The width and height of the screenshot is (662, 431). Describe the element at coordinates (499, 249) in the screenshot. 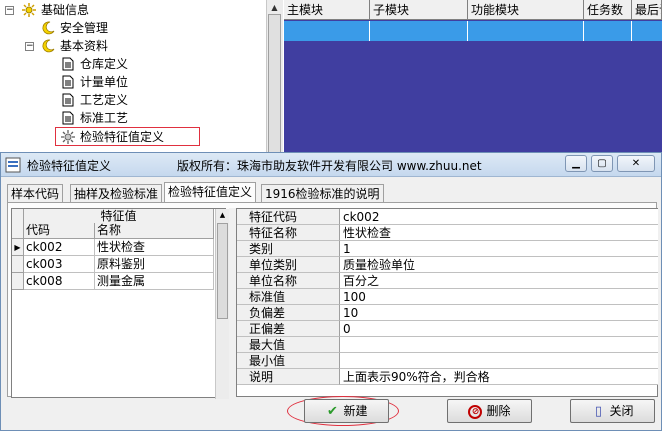

I see `field-value: 1` at that location.